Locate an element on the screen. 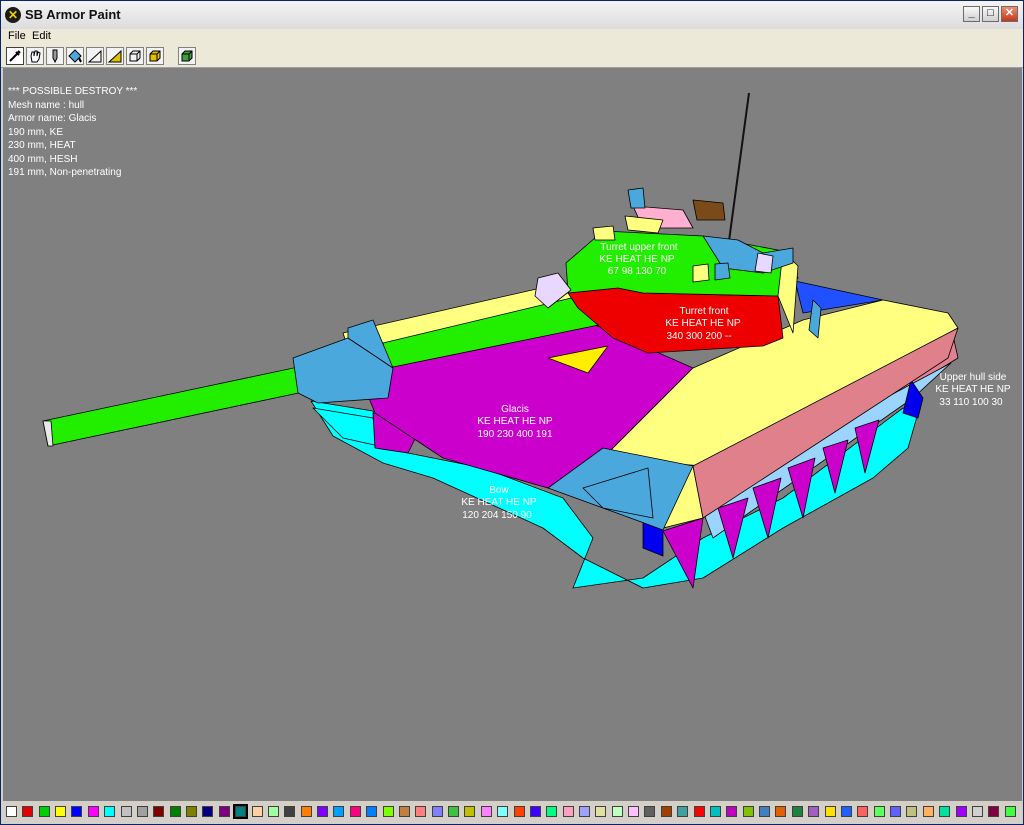 The height and width of the screenshot is (825, 1024). cube-outline-tool is located at coordinates (135, 56).